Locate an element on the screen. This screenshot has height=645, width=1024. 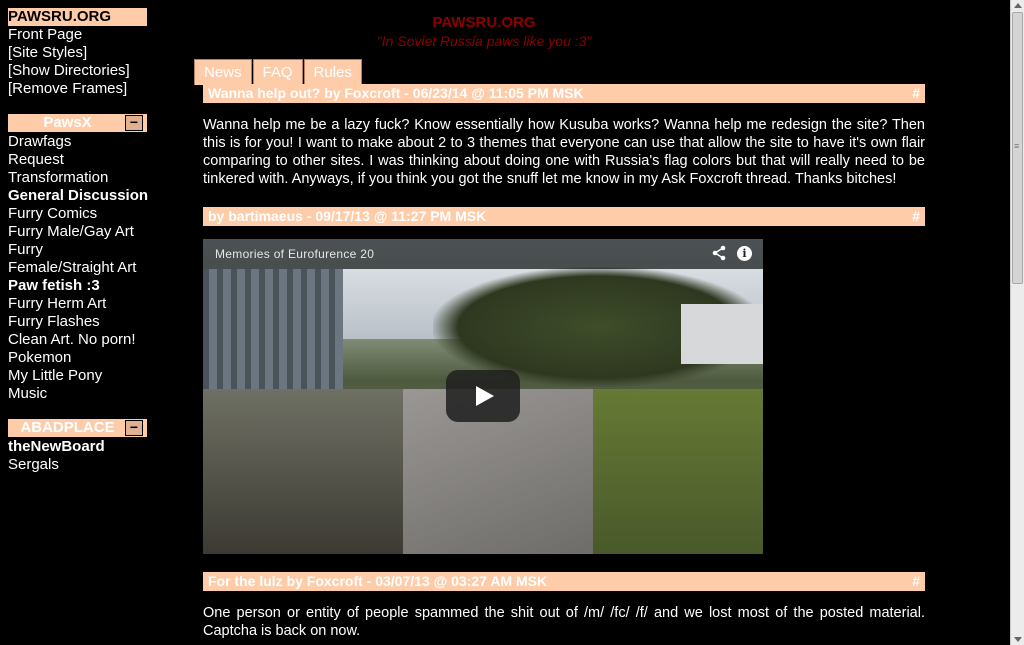
video-thumbnail-truck is located at coordinates (722, 334).